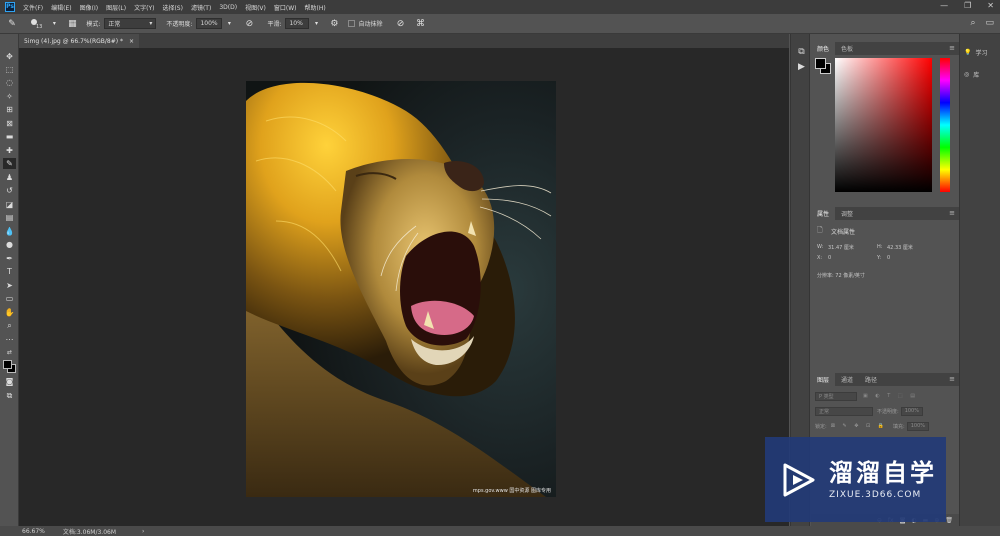 This screenshot has height=536, width=1000. What do you see at coordinates (9, 82) in the screenshot?
I see `lasso-tool-icon: ◌` at bounding box center [9, 82].